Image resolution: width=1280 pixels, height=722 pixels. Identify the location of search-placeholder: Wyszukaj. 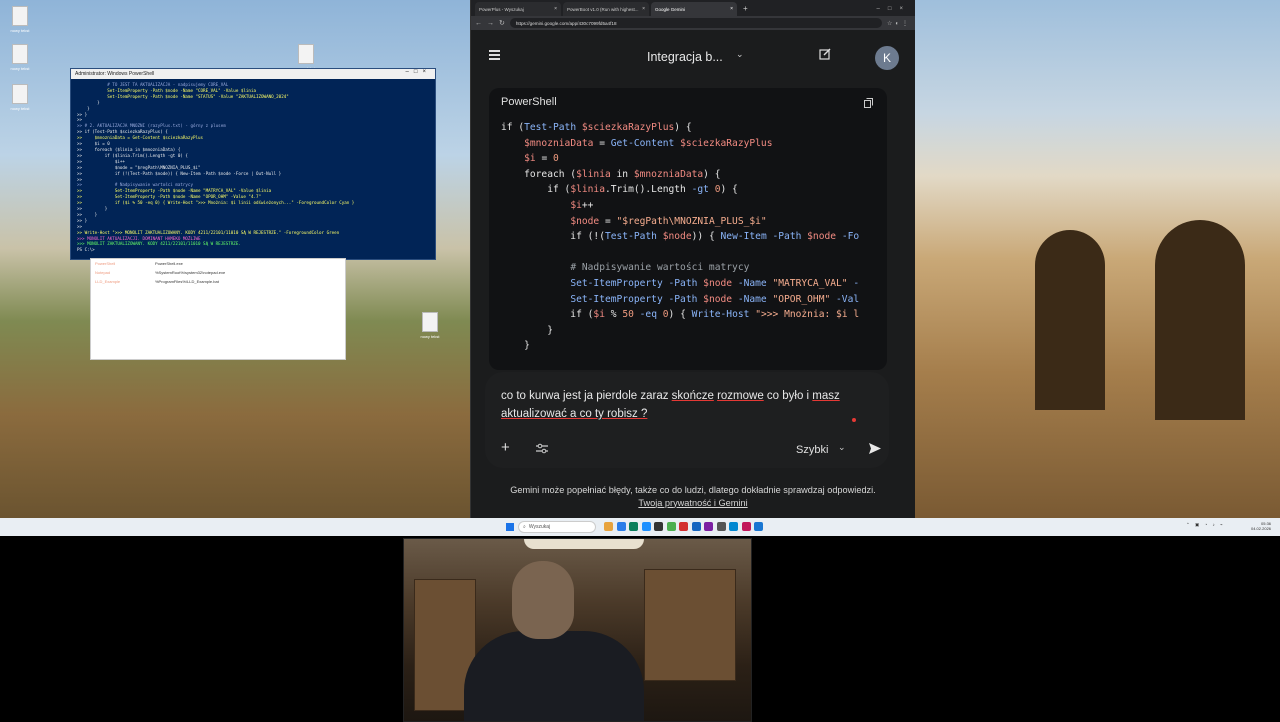
(539, 527).